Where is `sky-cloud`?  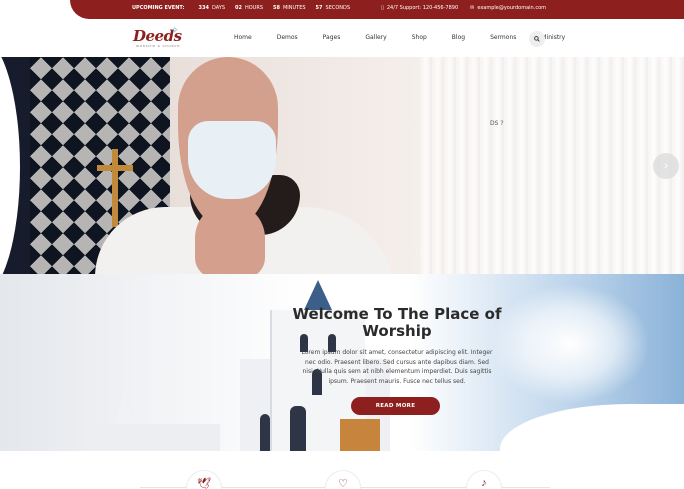 sky-cloud is located at coordinates (570, 344).